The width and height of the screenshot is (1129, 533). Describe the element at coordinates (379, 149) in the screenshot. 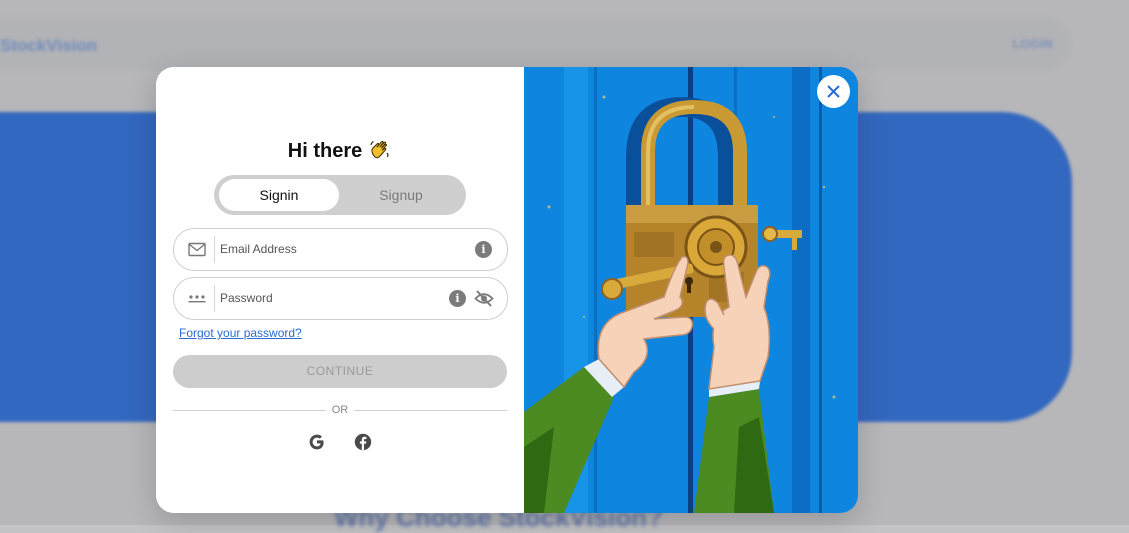

I see `waving-hand-icon` at that location.